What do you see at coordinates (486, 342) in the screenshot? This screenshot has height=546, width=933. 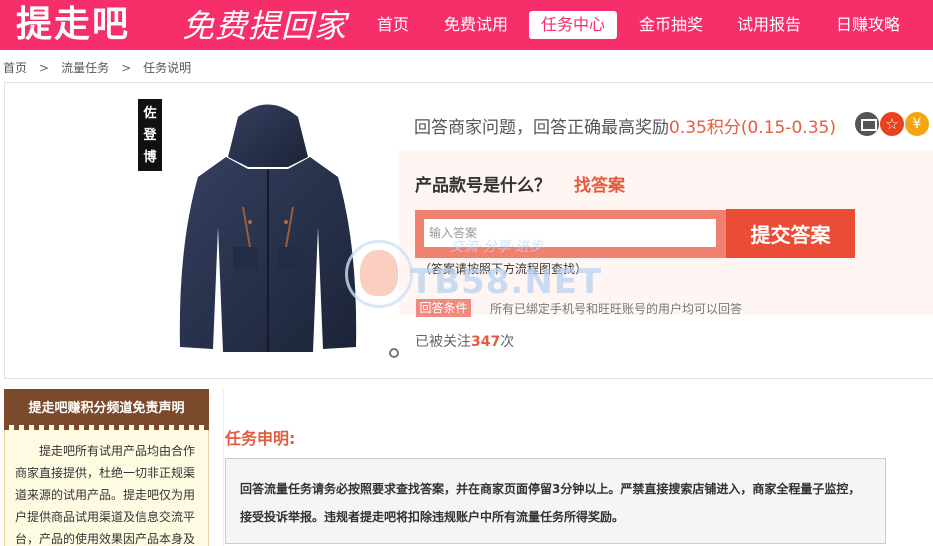 I see `follow-count: 347` at bounding box center [486, 342].